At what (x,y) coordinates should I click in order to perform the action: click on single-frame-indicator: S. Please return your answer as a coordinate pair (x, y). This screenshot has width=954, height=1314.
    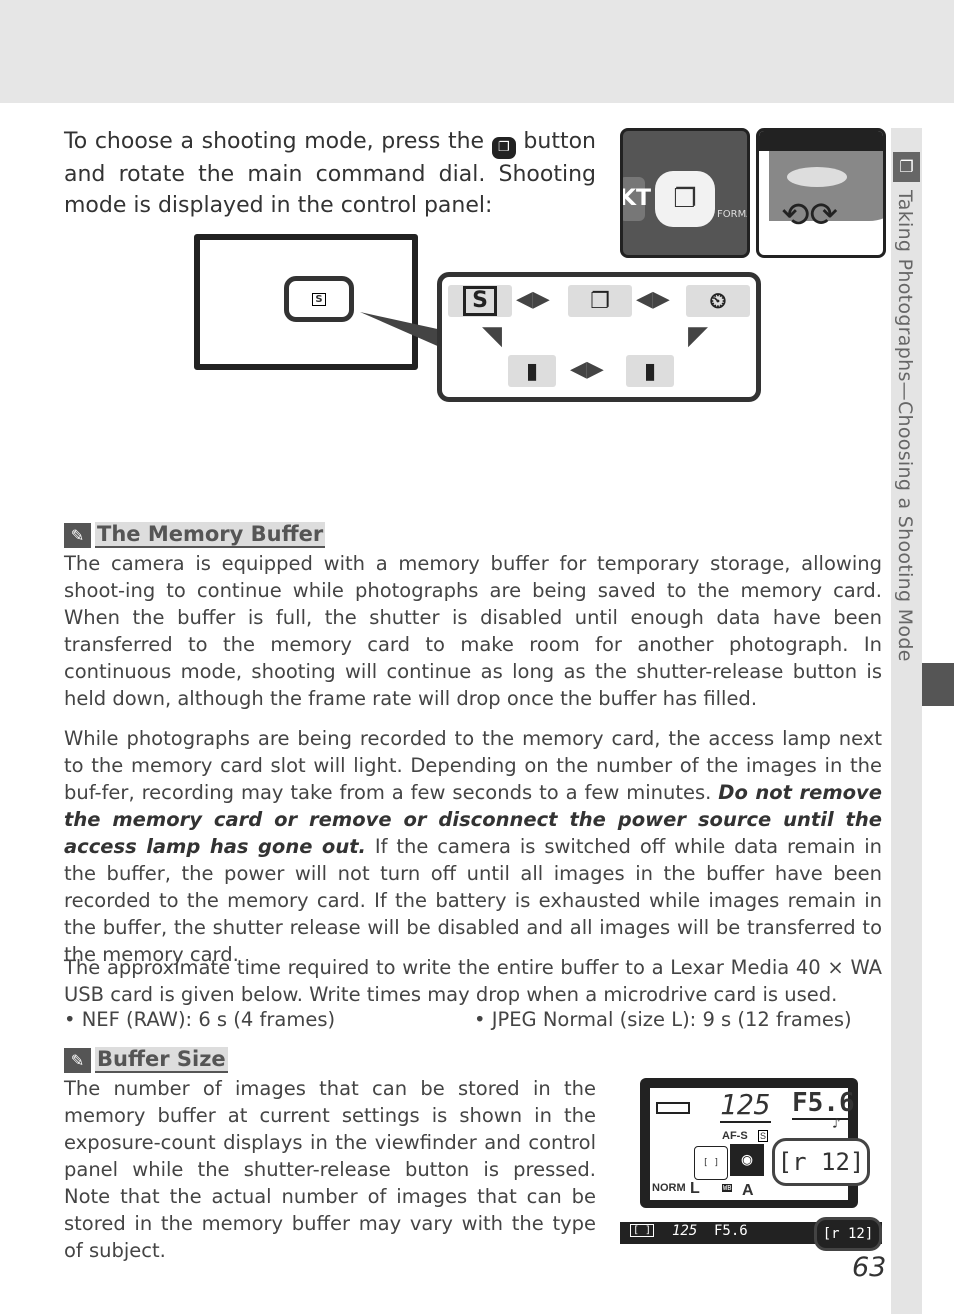
    Looking at the image, I should click on (319, 299).